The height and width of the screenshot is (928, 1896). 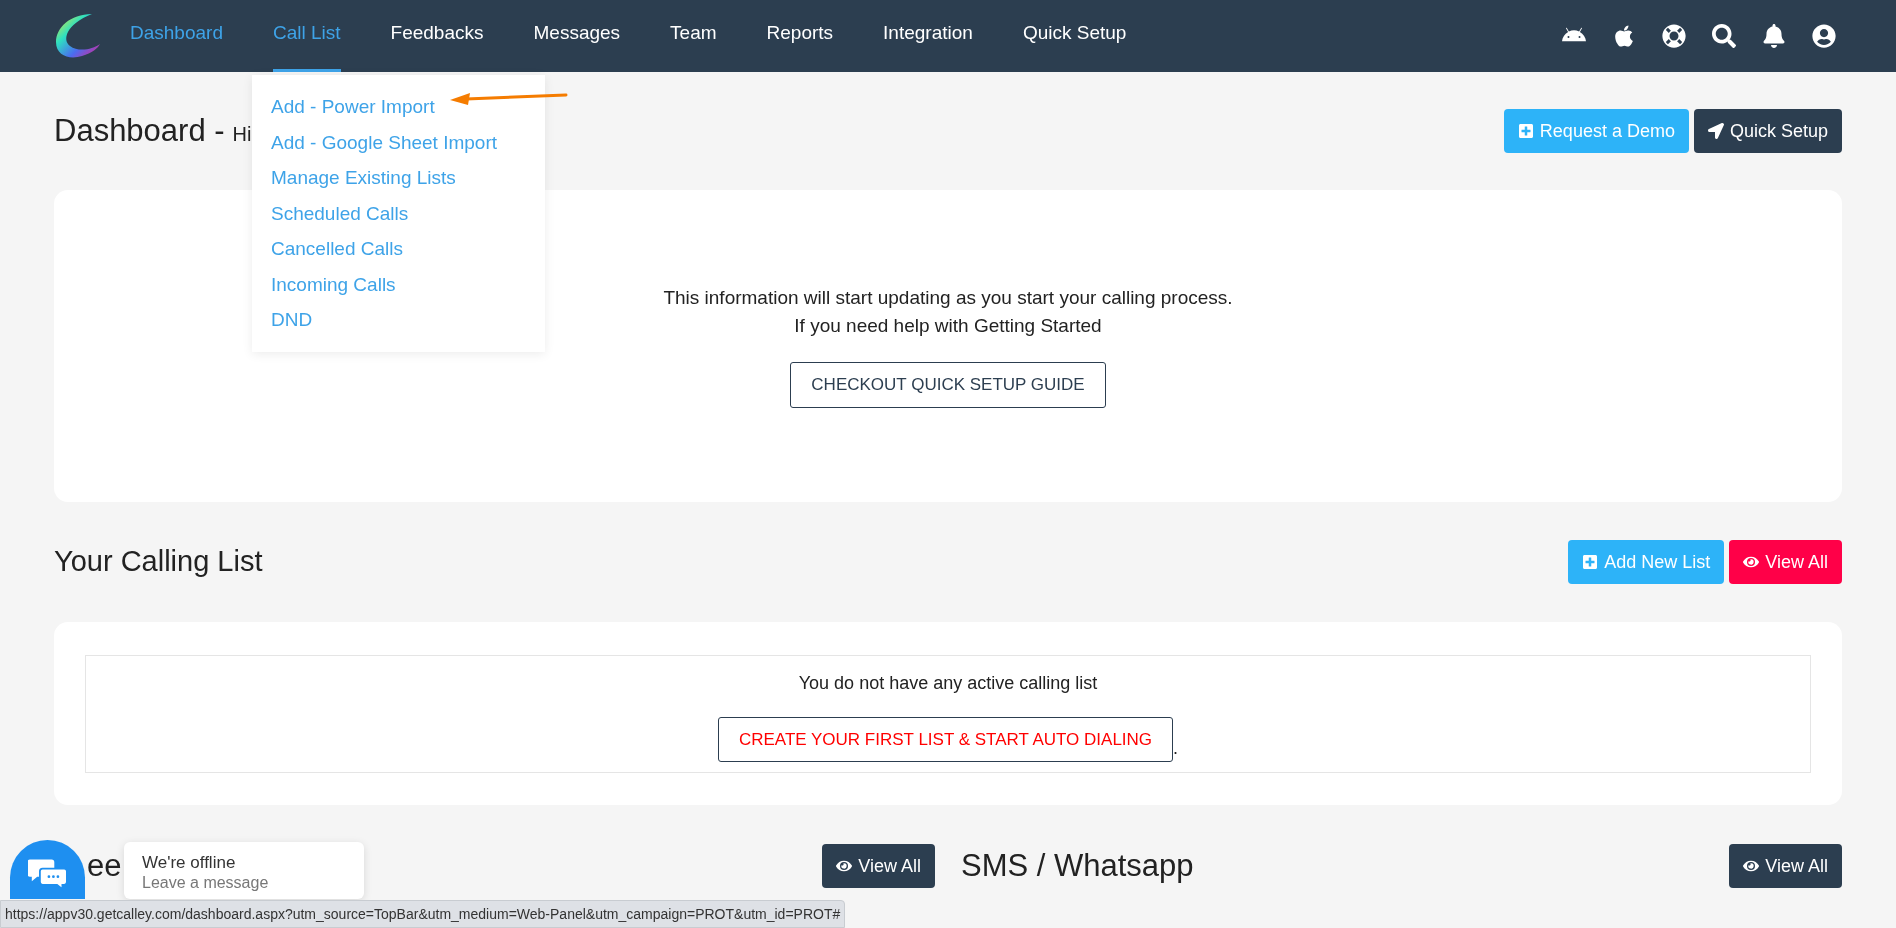 What do you see at coordinates (337, 249) in the screenshot?
I see `dropdown-item: Cancelled Calls` at bounding box center [337, 249].